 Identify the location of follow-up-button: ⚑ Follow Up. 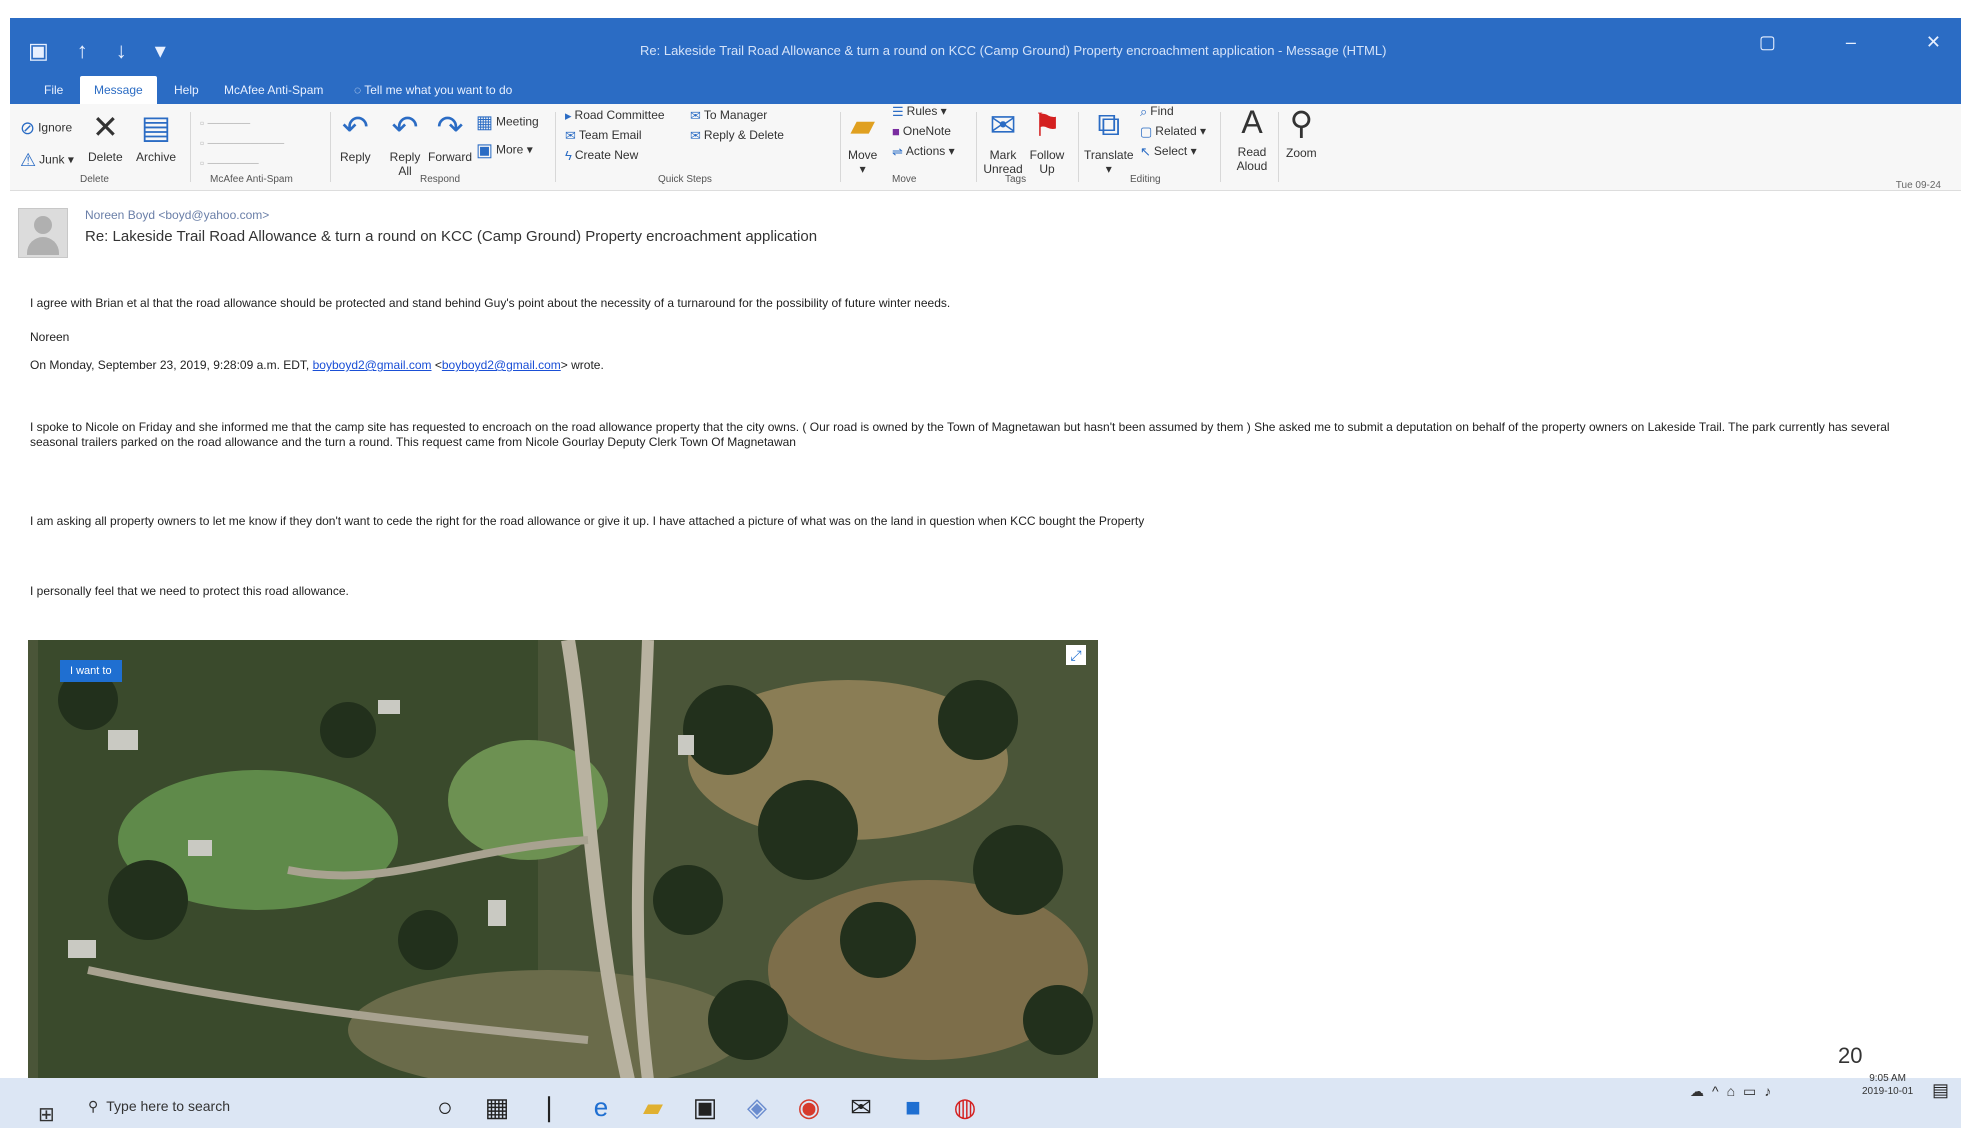
(1047, 141).